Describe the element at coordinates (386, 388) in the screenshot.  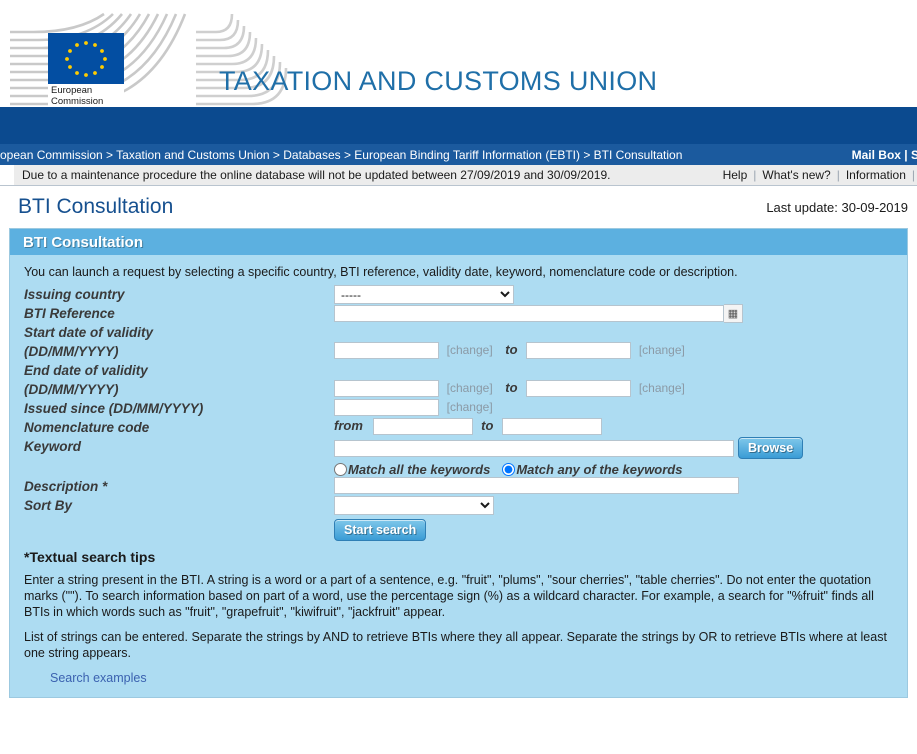
I see `end-date-from-input` at that location.